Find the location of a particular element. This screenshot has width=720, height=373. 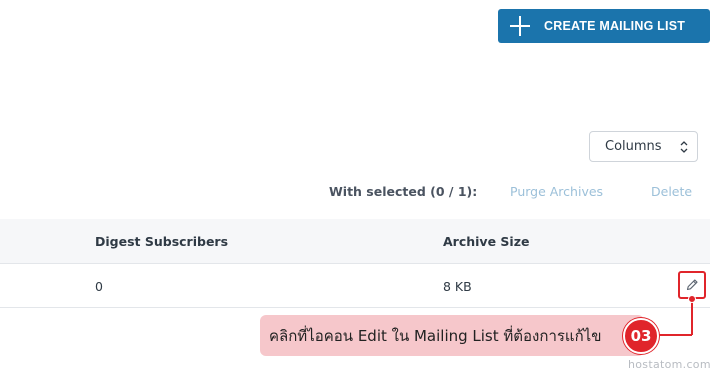

pencil-icon is located at coordinates (692, 285).